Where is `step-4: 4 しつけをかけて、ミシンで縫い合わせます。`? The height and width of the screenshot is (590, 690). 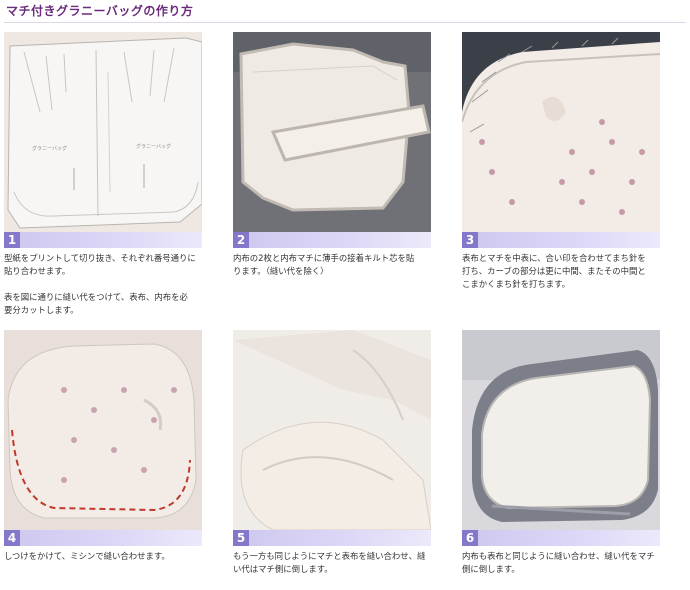 step-4: 4 しつけをかけて、ミシンで縫い合わせます。 is located at coordinates (103, 446).